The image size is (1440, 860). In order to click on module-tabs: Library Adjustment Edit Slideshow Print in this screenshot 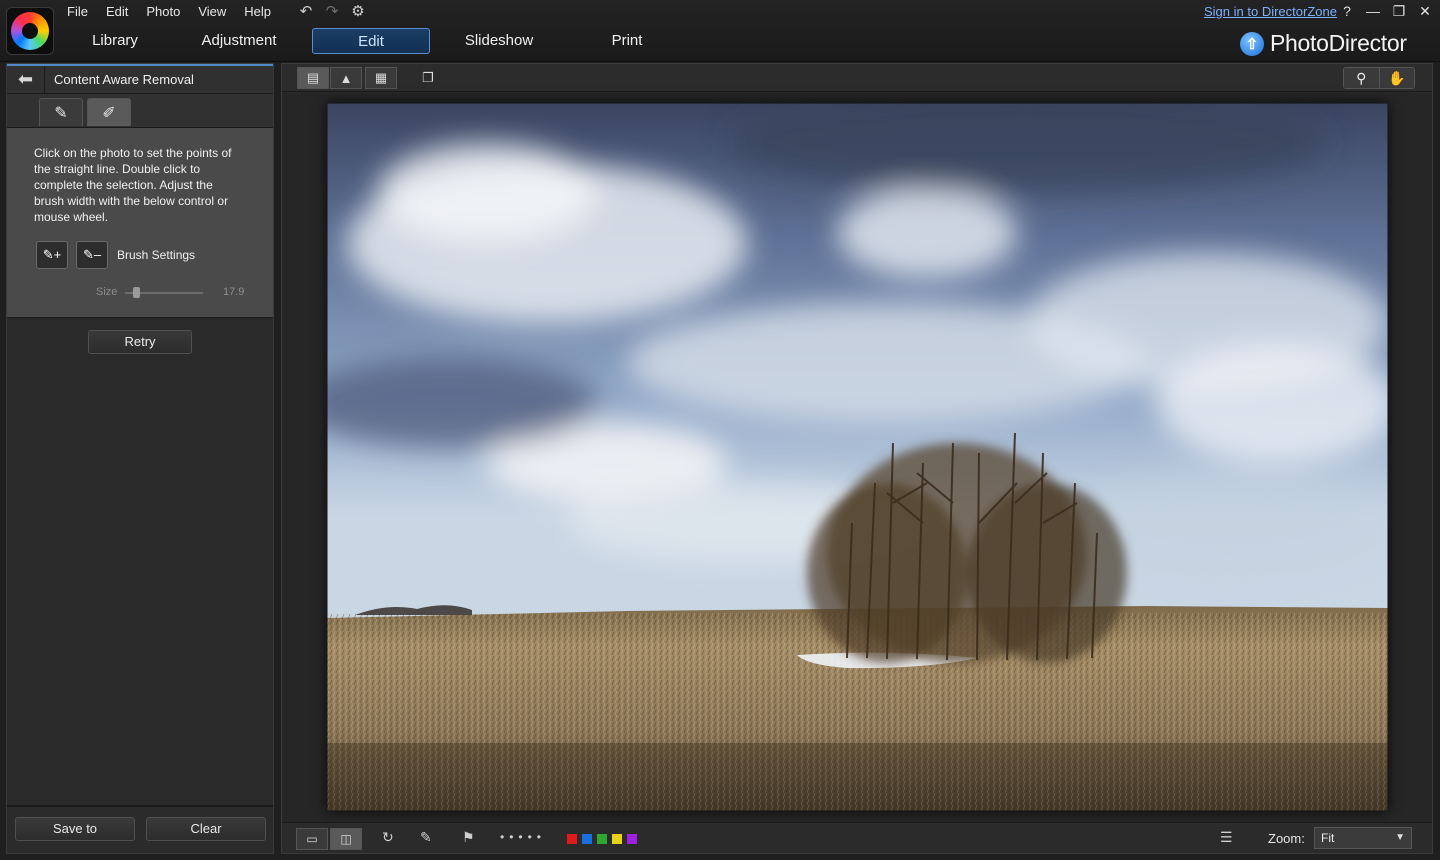, I will do `click(373, 42)`.